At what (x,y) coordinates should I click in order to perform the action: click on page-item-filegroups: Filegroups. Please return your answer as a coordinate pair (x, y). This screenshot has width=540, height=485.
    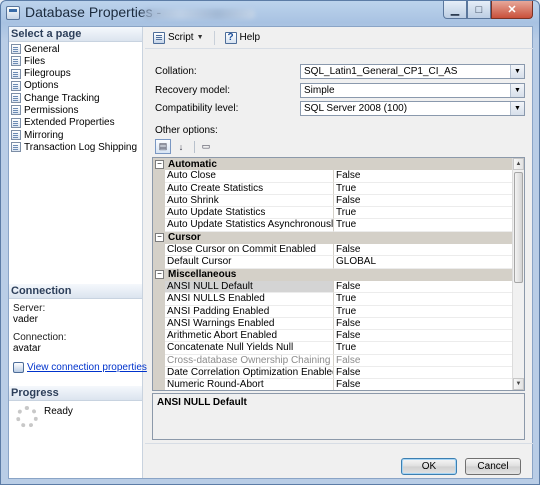
    Looking at the image, I should click on (76, 74).